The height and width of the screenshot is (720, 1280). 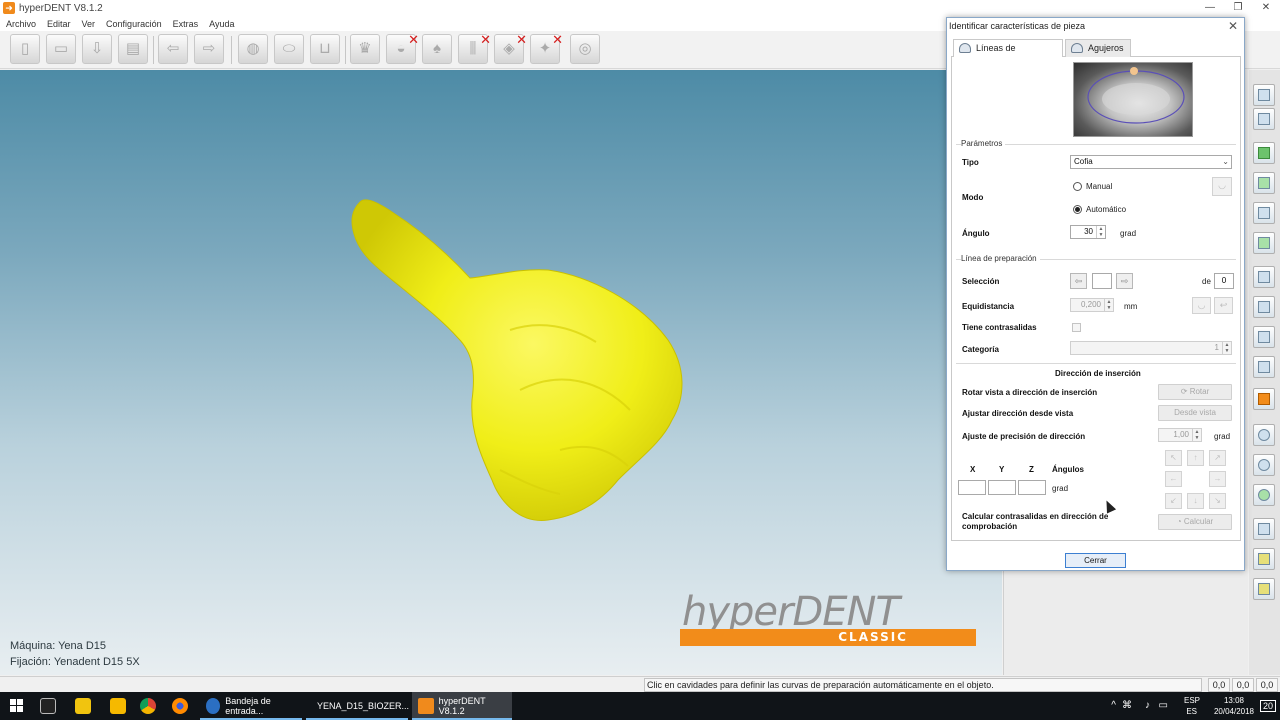 I want to click on new-document-button: ▯, so click(x=25, y=49).